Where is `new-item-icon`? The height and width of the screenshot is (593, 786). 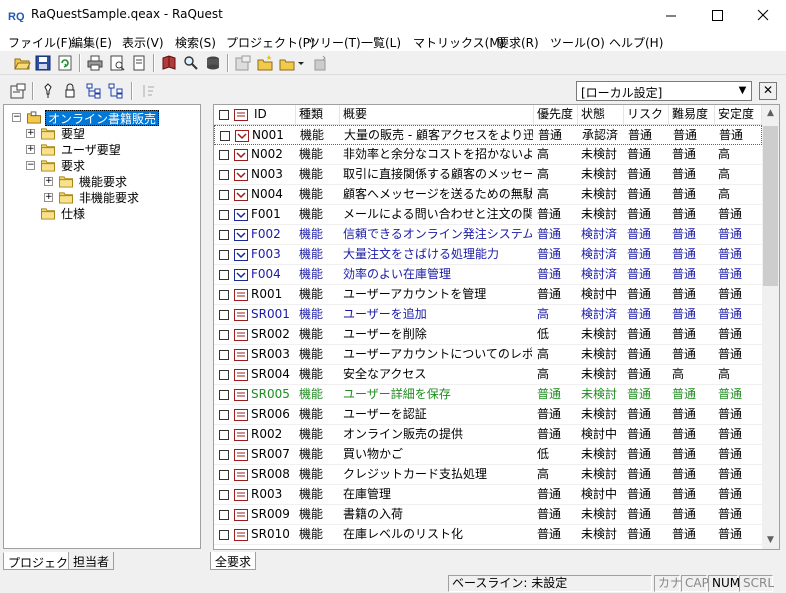 new-item-icon is located at coordinates (287, 63).